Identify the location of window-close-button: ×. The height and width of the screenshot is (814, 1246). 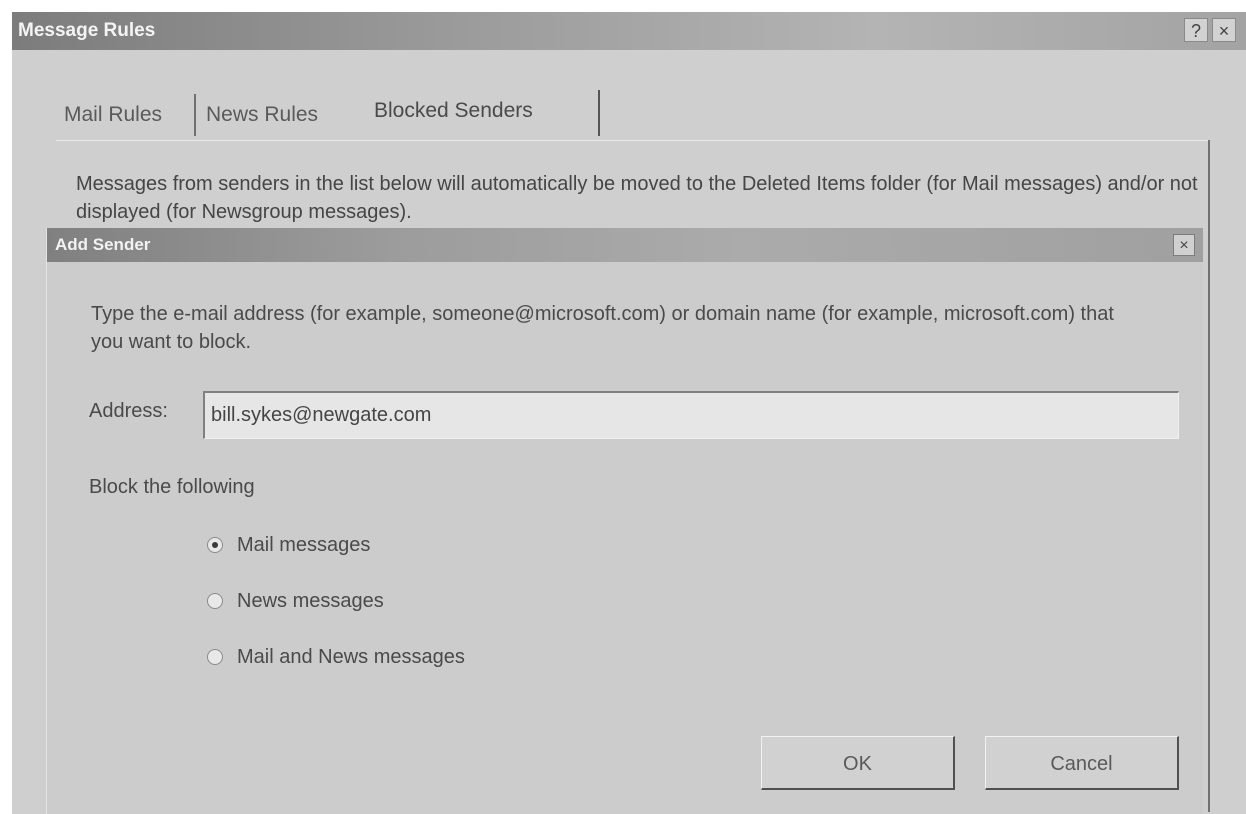
(1224, 30).